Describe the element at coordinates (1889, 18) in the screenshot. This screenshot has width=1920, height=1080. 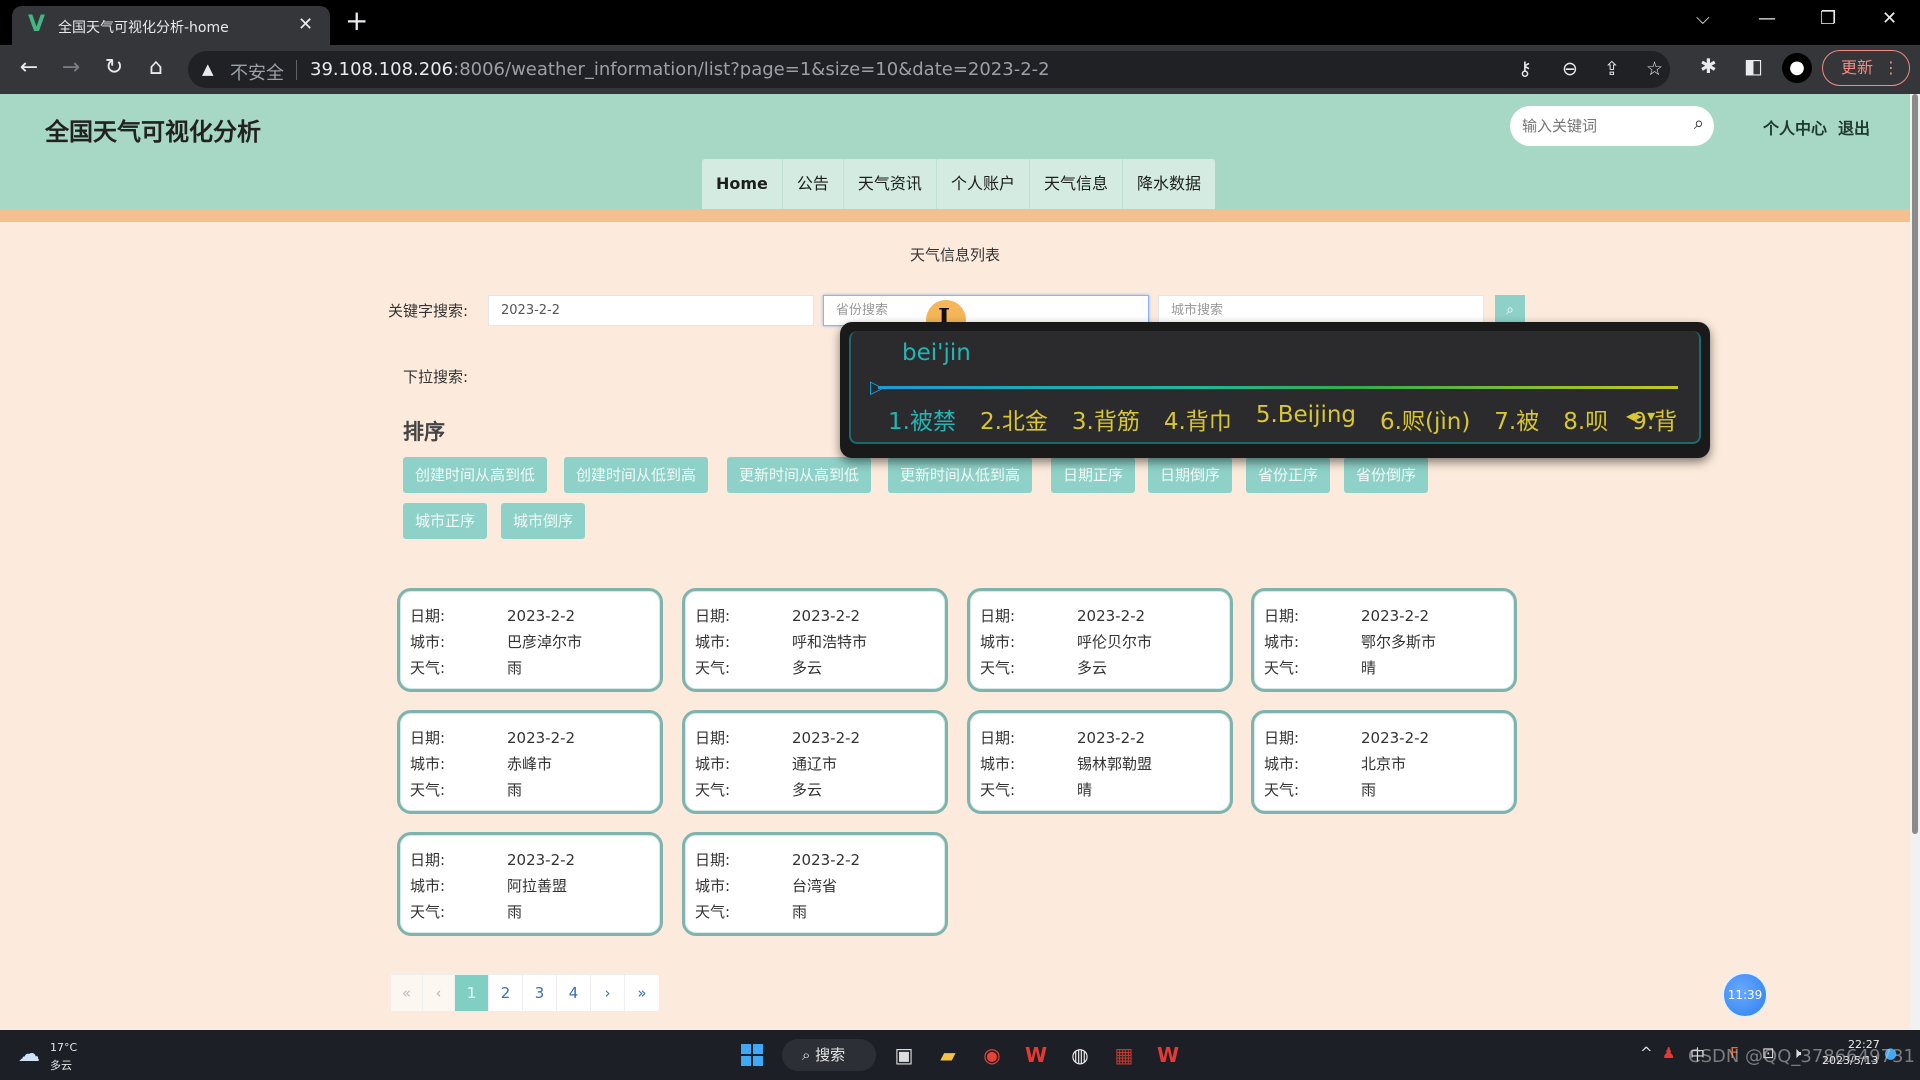
I see `close-window-button: ✕` at that location.